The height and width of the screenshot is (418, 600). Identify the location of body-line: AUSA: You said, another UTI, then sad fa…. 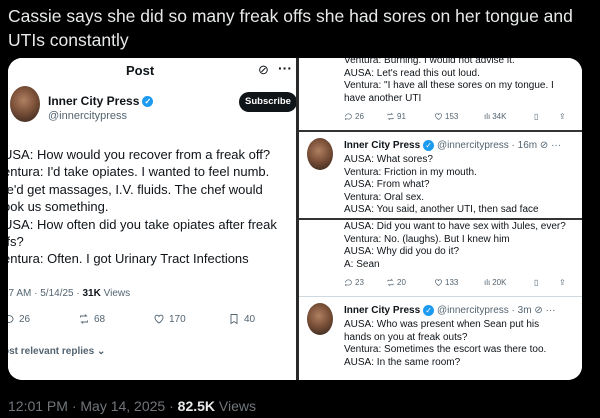
(441, 209).